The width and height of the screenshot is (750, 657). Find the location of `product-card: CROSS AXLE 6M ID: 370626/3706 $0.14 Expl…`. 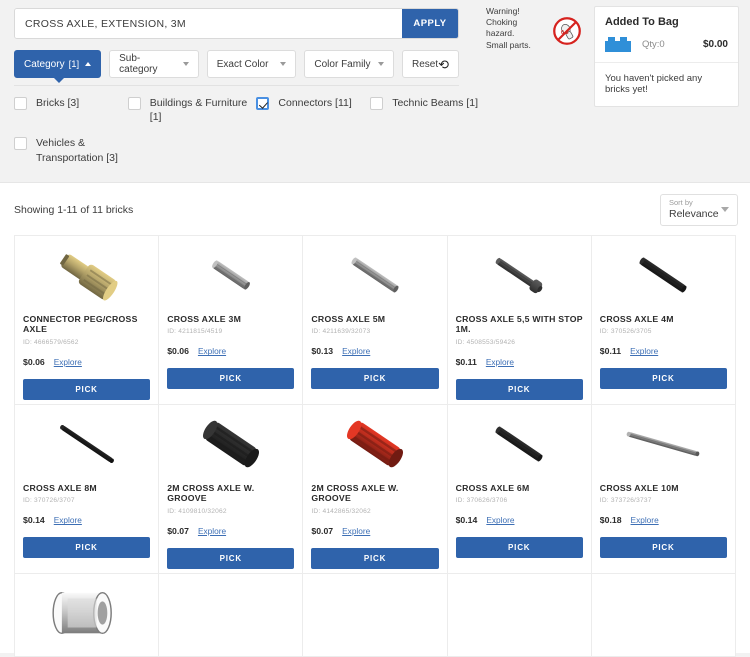

product-card: CROSS AXLE 6M ID: 370626/3706 $0.14 Expl… is located at coordinates (519, 489).